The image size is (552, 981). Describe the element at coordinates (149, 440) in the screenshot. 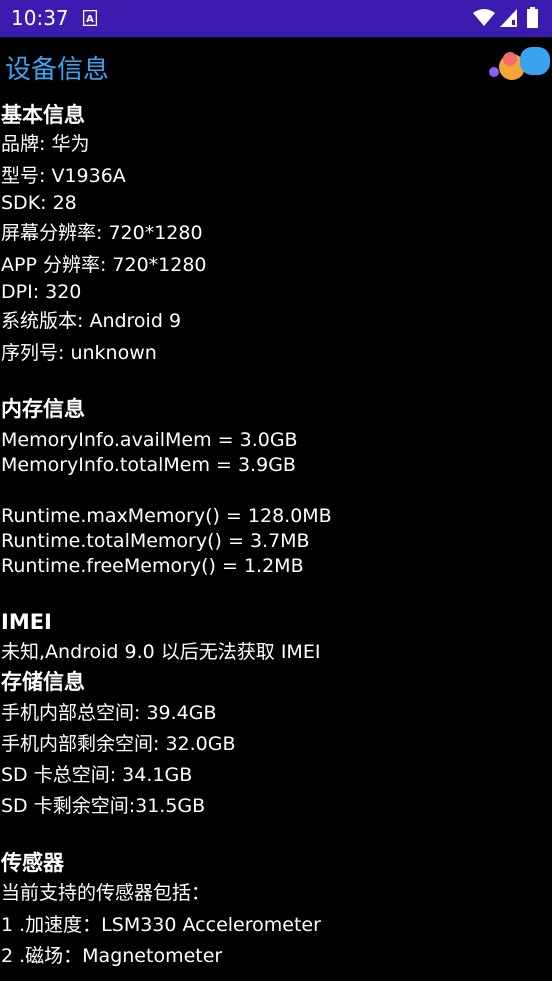

I see `avail-mem-text: MemoryInfo.availMem = 3.0GB` at that location.